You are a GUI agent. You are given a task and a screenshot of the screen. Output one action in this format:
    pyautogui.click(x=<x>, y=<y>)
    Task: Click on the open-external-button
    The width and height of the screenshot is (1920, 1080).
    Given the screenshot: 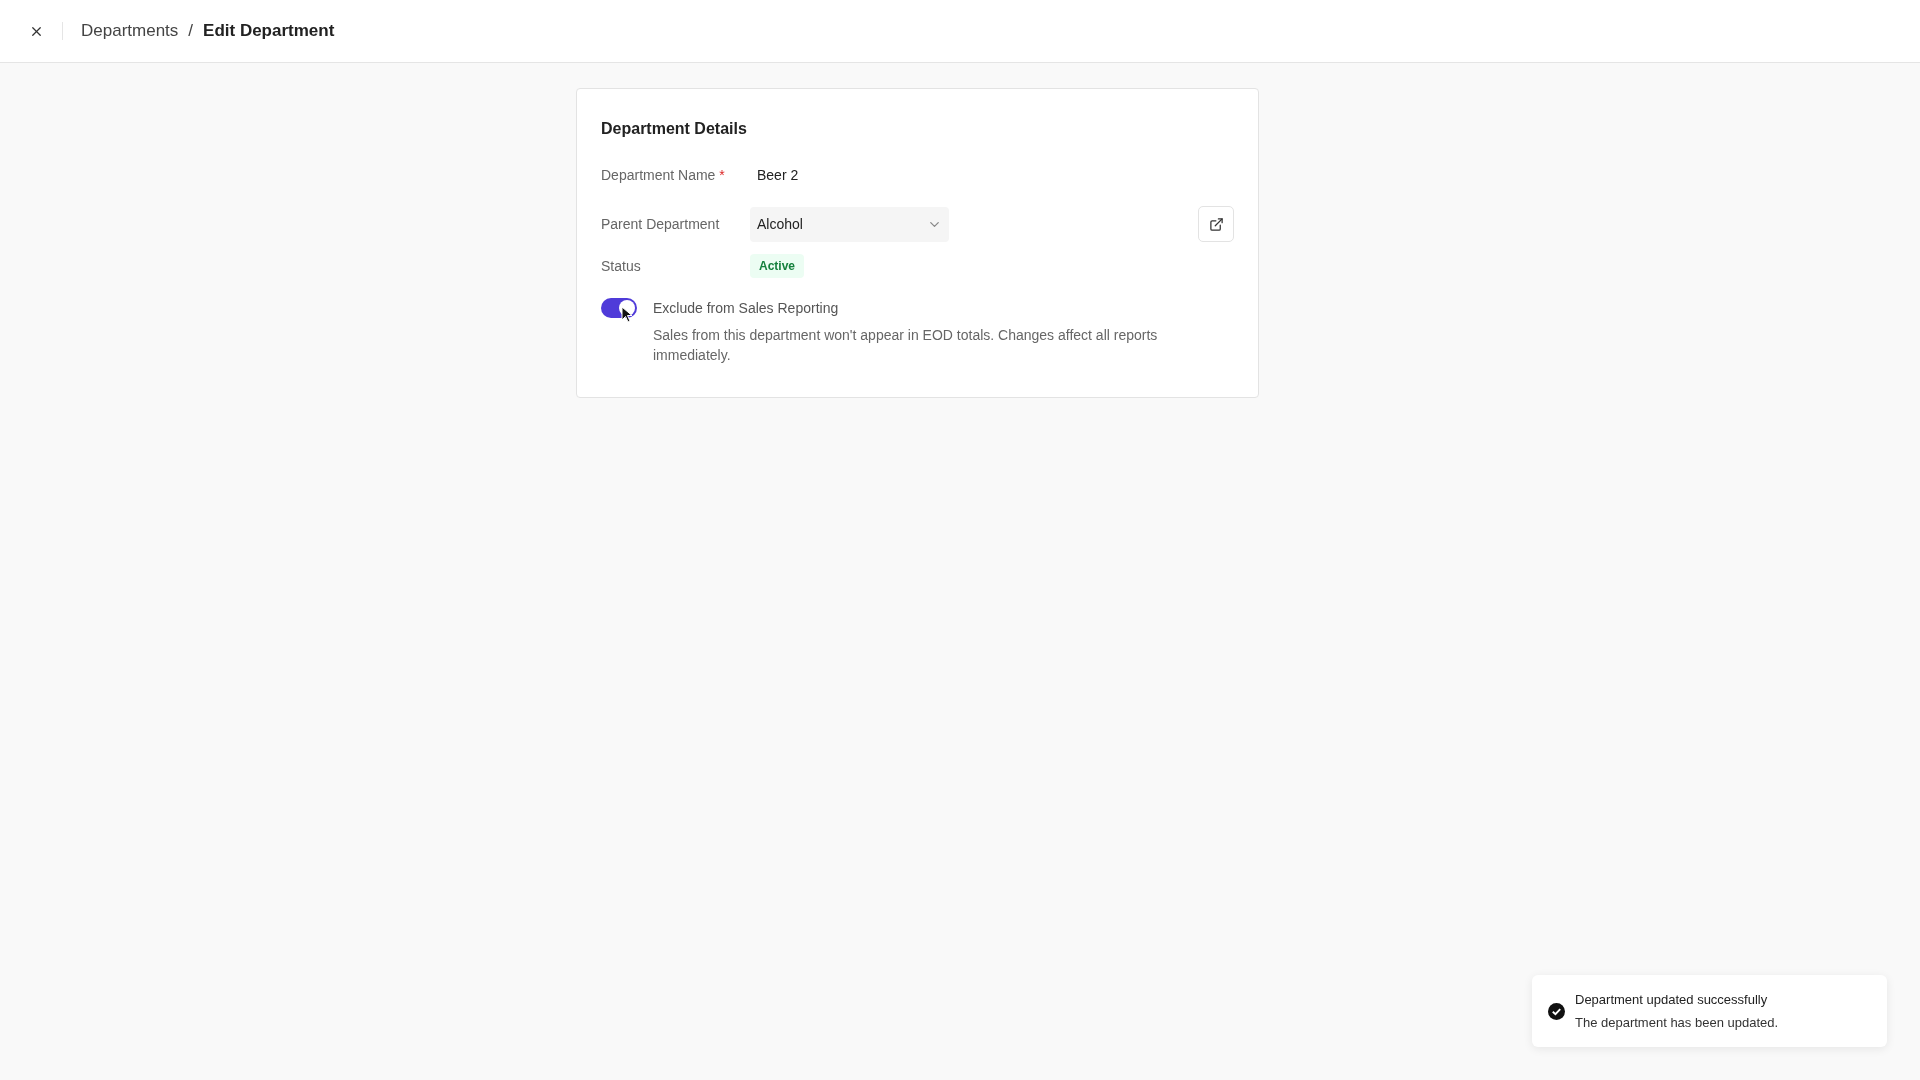 What is the action you would take?
    pyautogui.click(x=1216, y=224)
    